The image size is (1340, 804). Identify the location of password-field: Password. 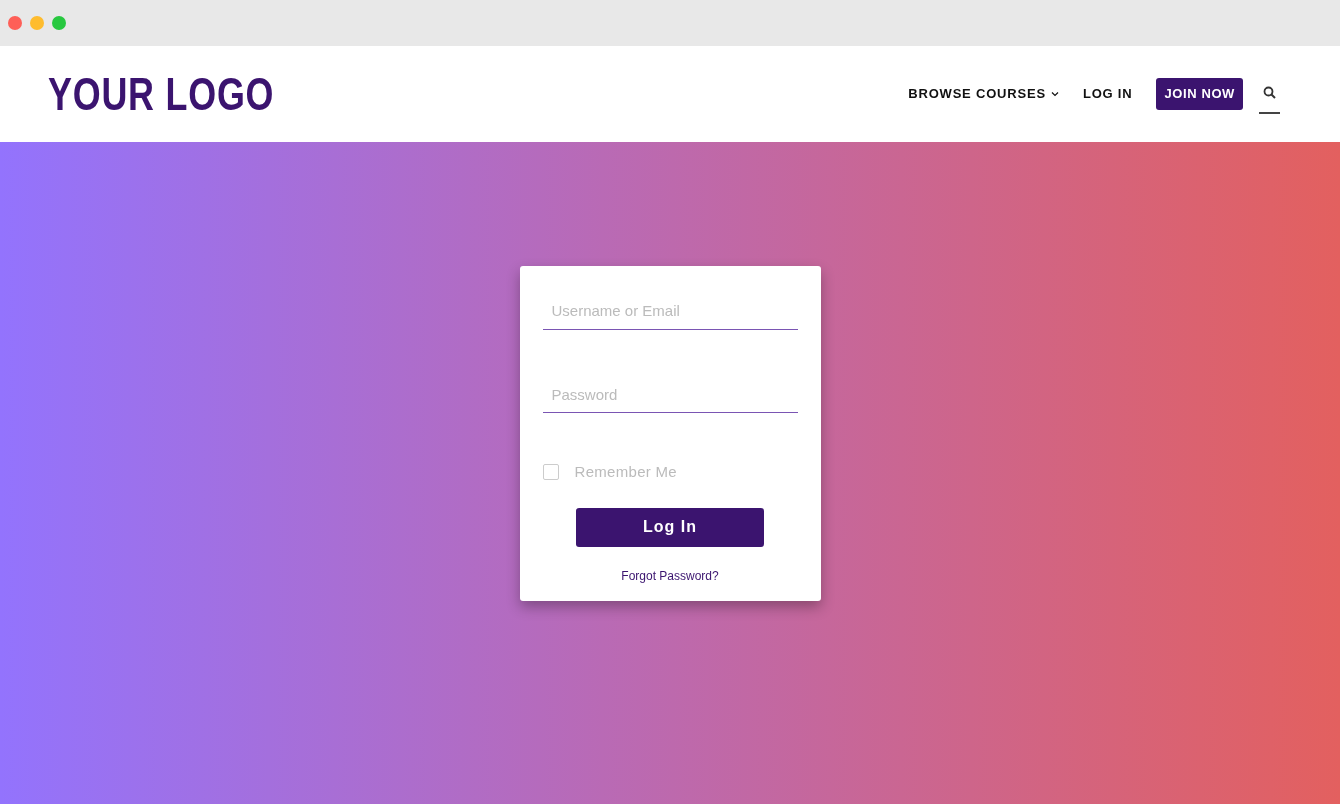
(670, 395).